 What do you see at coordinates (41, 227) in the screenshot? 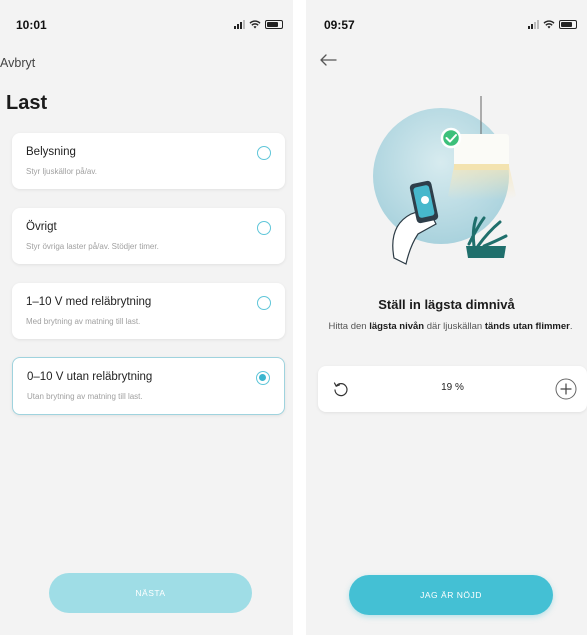
I see `option-title: Övrigt` at bounding box center [41, 227].